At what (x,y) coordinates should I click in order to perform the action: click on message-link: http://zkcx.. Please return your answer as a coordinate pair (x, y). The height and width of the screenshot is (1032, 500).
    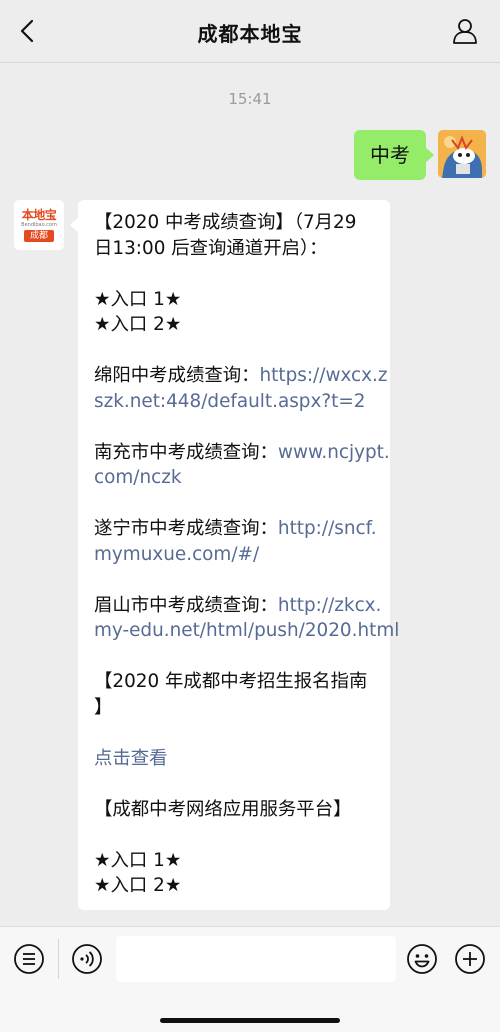
    Looking at the image, I should click on (329, 605).